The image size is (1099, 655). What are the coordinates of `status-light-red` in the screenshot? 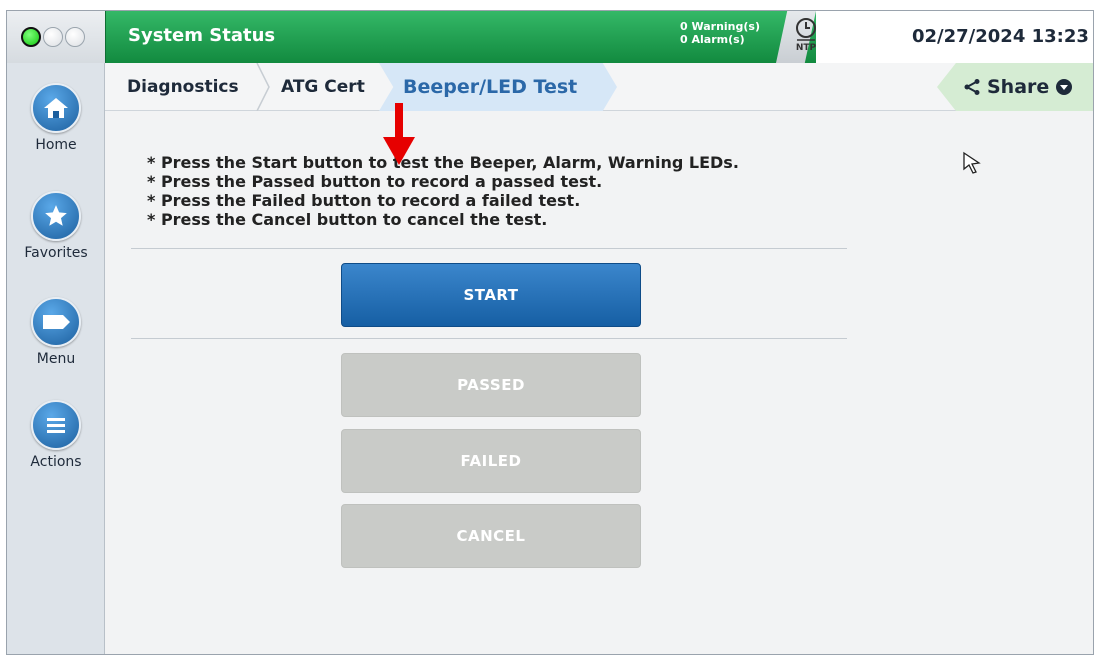 It's located at (75, 37).